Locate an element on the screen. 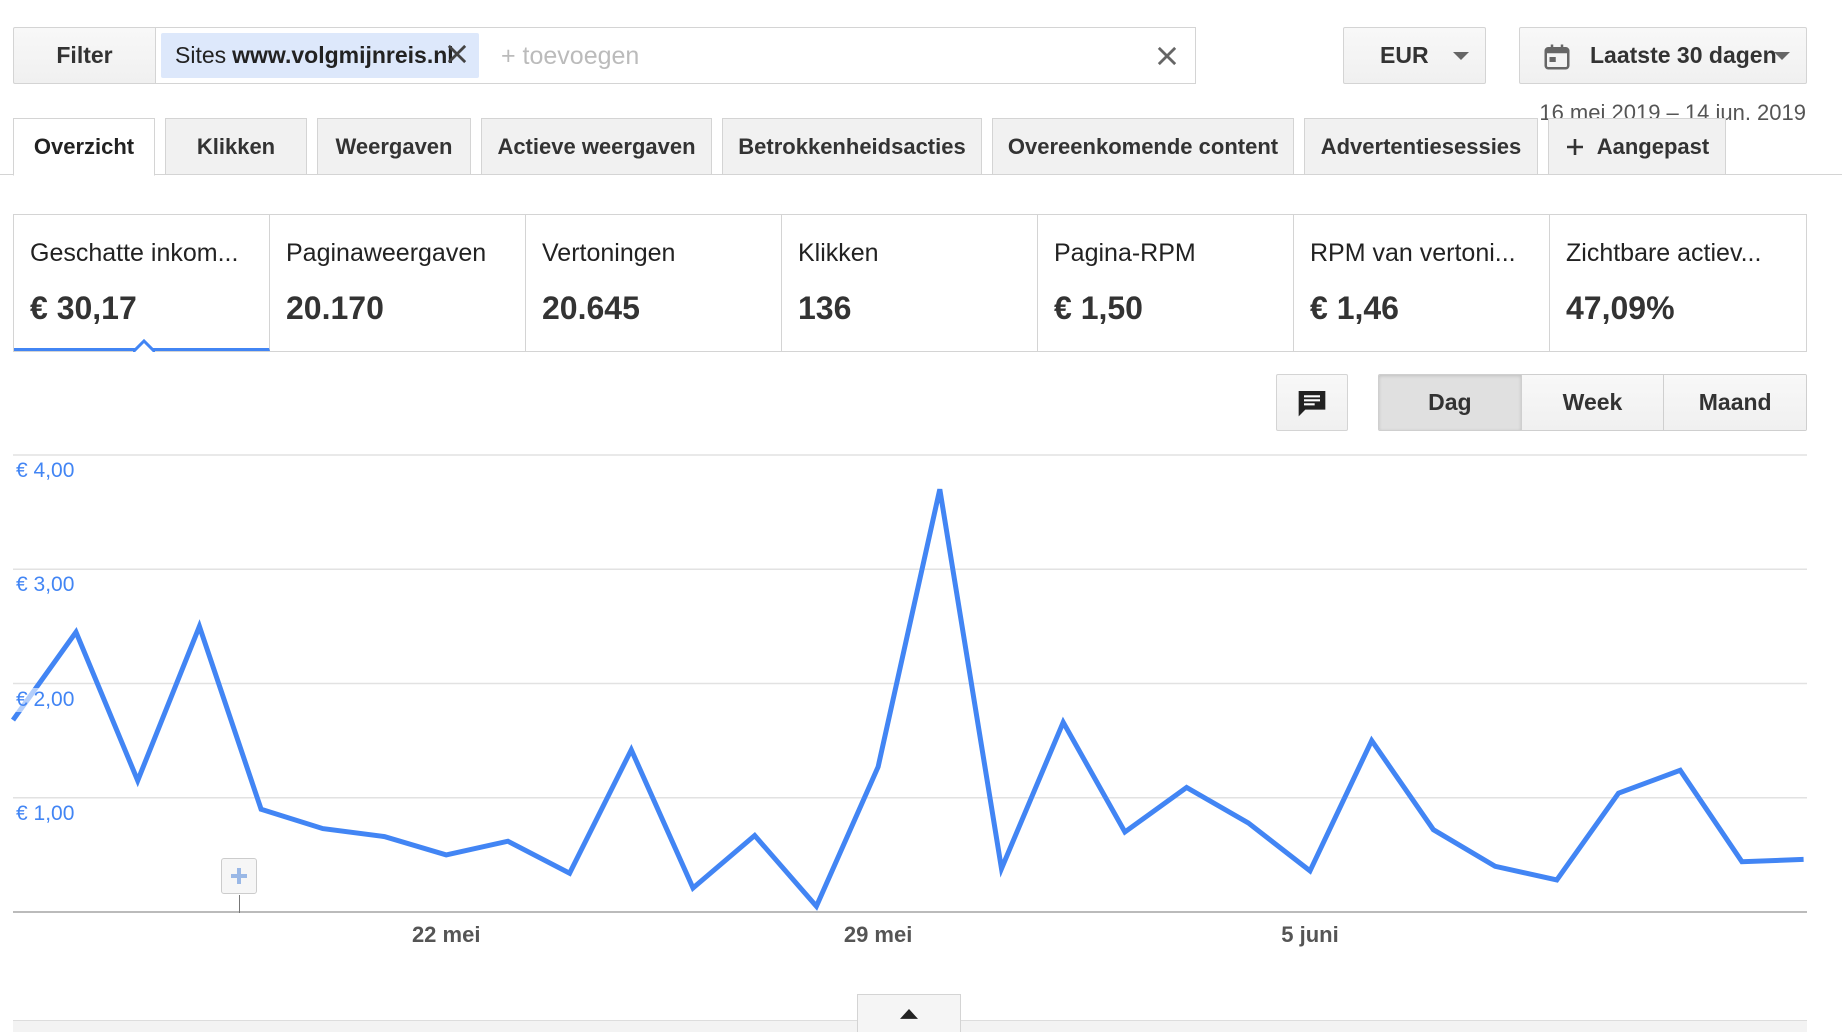  collapse-button is located at coordinates (909, 1013).